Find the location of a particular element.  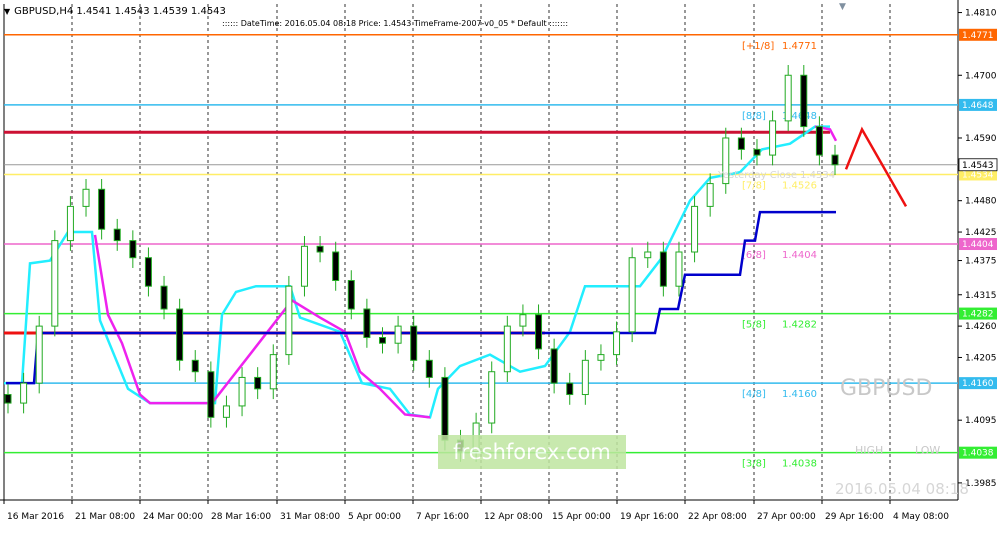

price-axis-label: 1.4810 is located at coordinates (981, 14).